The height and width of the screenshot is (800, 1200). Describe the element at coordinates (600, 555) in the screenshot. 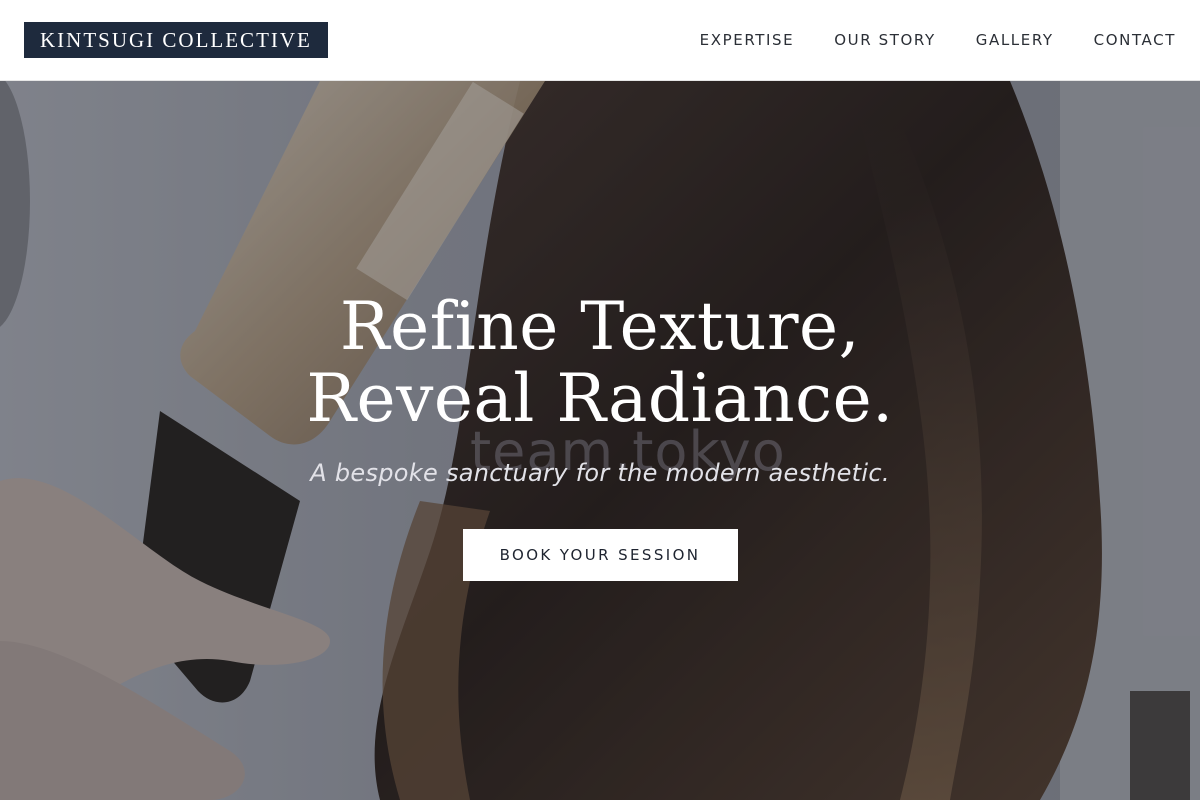

I see `book-session-button: BOOK YOUR SESSION` at that location.